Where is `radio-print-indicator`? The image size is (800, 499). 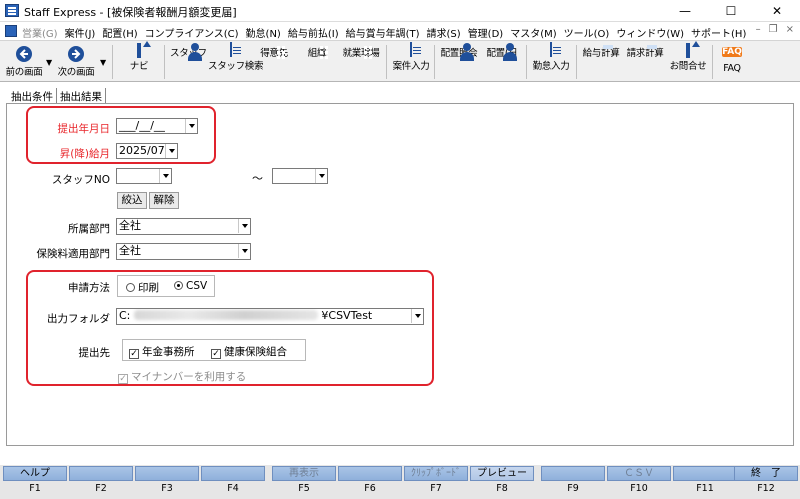
radio-print-indicator is located at coordinates (130, 287).